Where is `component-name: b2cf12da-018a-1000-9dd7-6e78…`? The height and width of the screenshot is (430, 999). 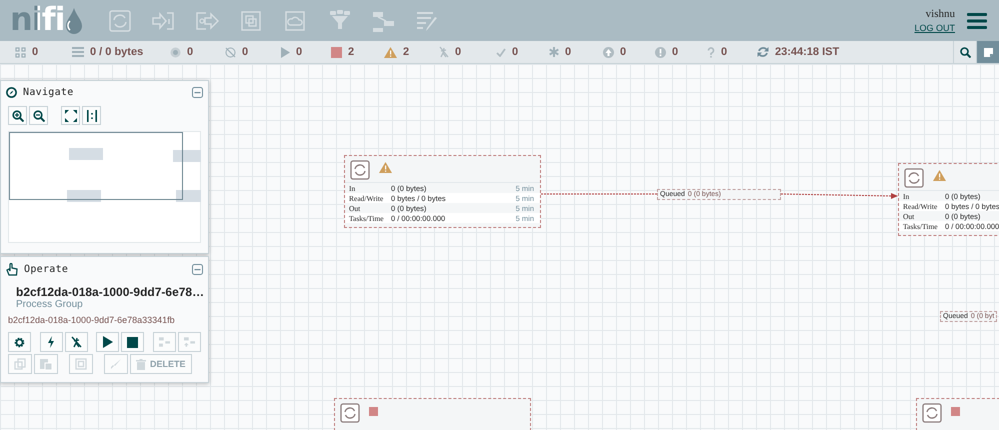
component-name: b2cf12da-018a-1000-9dd7-6e78… is located at coordinates (110, 291).